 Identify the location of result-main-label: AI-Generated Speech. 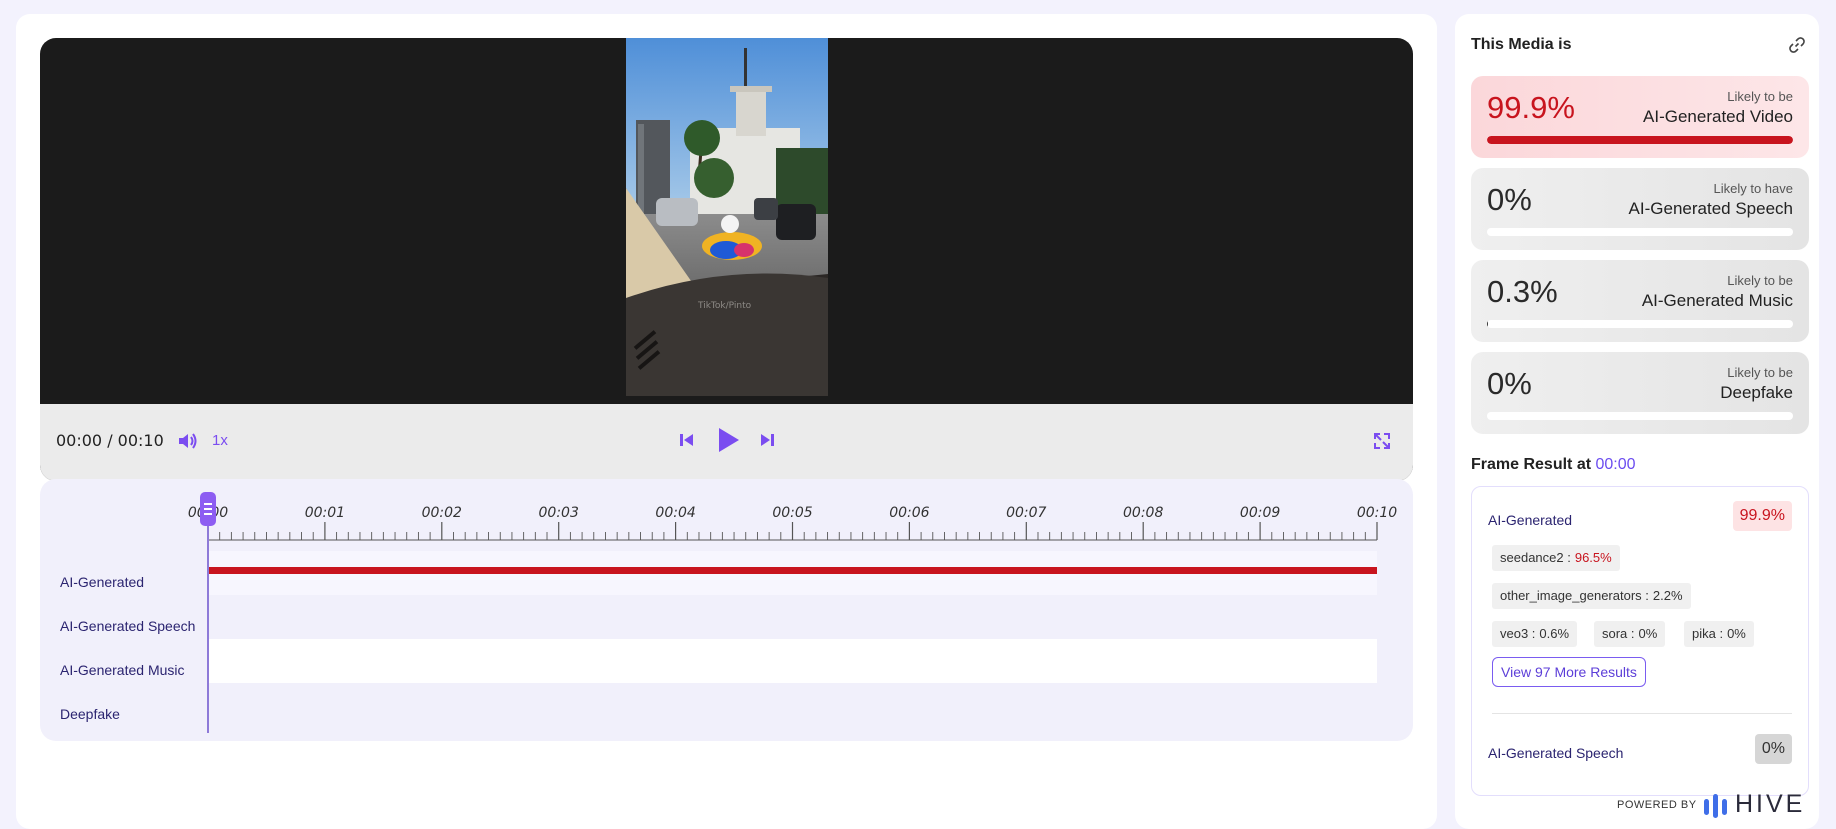
(1710, 208).